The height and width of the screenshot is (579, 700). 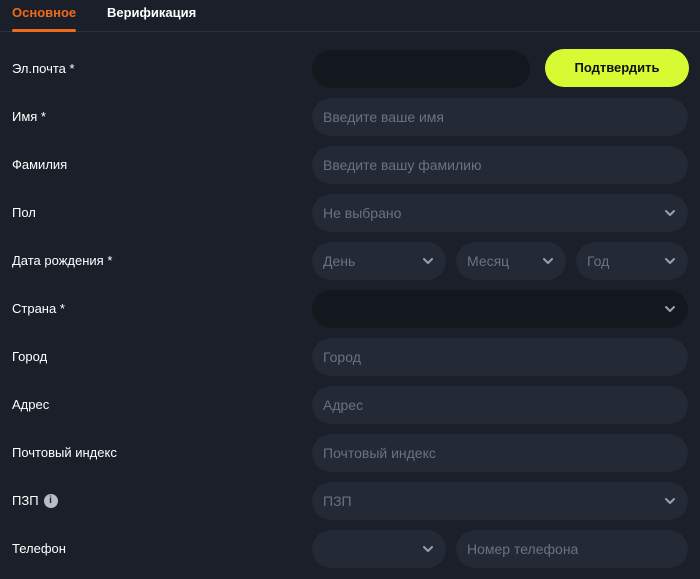 I want to click on birth-day-select: День, so click(x=379, y=261).